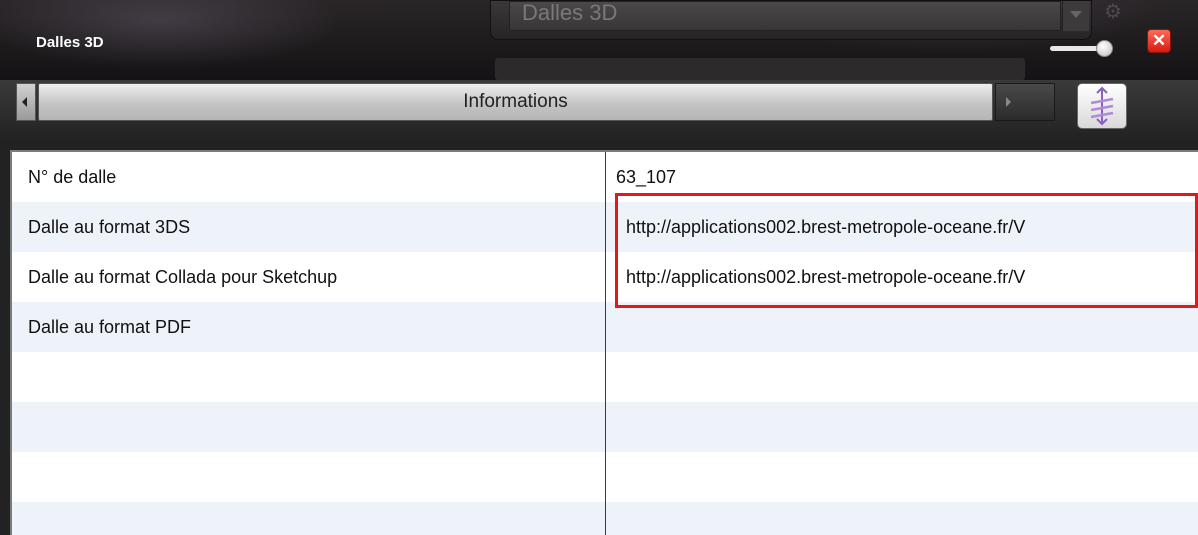 The width and height of the screenshot is (1198, 535). What do you see at coordinates (1159, 41) in the screenshot?
I see `close-button: ✕` at bounding box center [1159, 41].